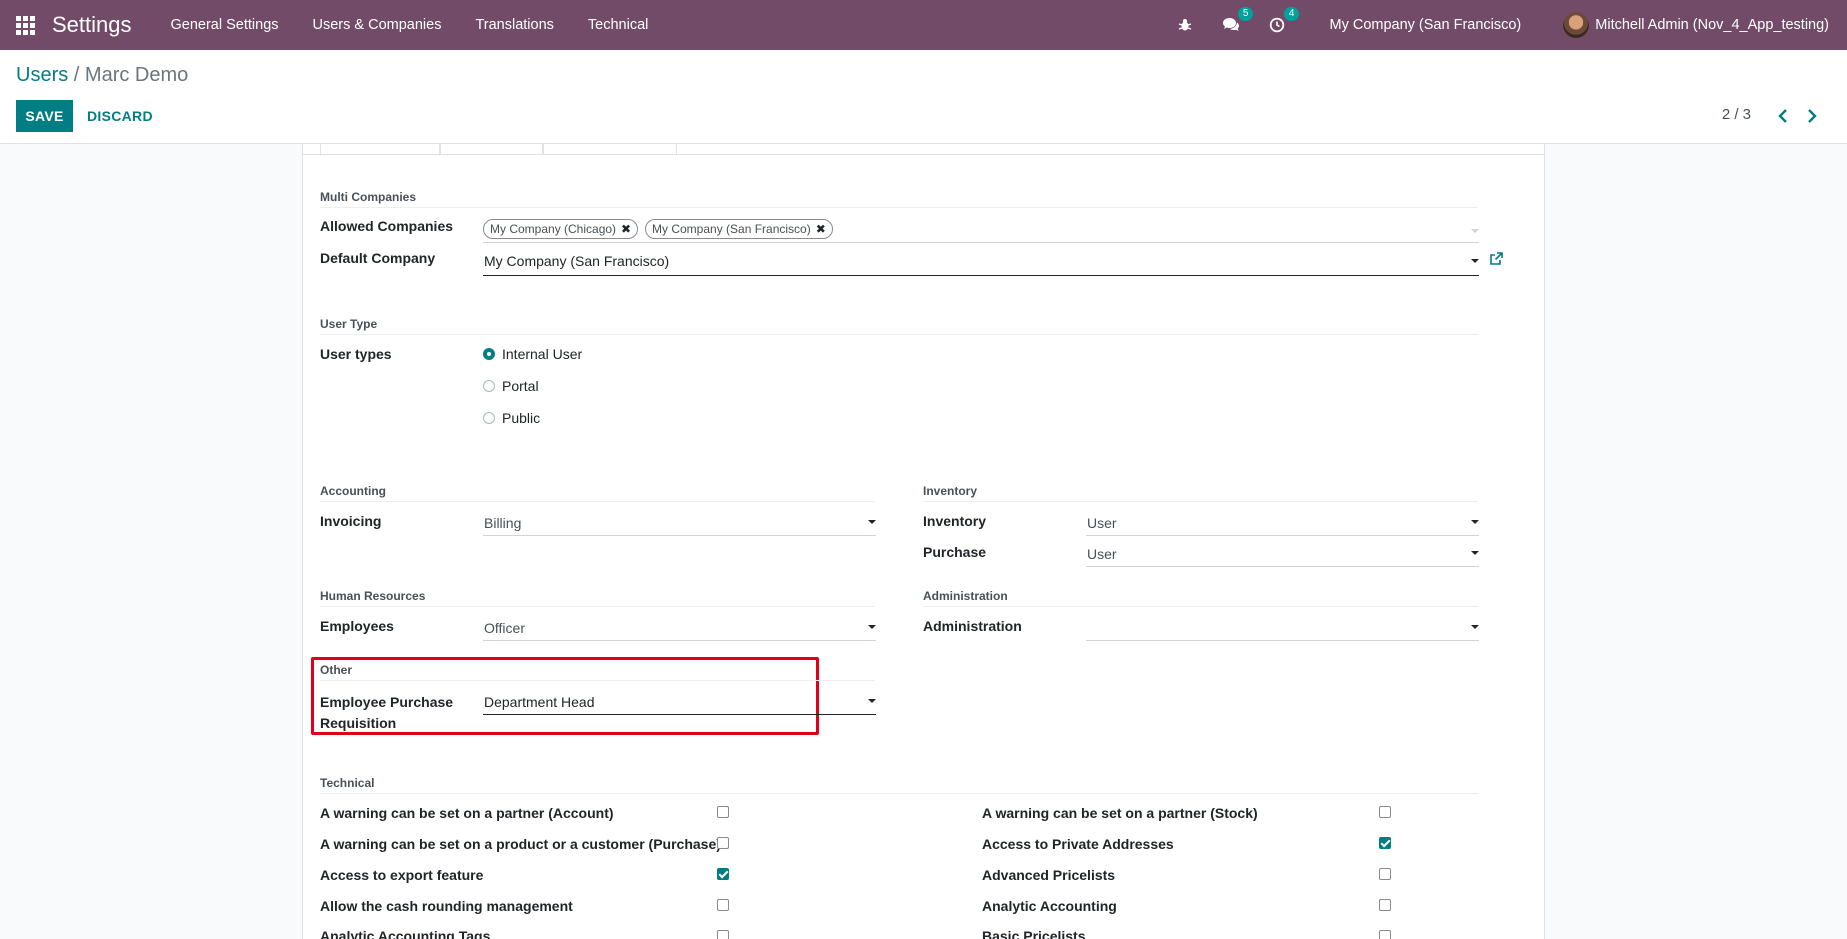 Image resolution: width=1847 pixels, height=939 pixels. Describe the element at coordinates (731, 229) in the screenshot. I see `company-tag-label: My Company (San Francisco)` at that location.